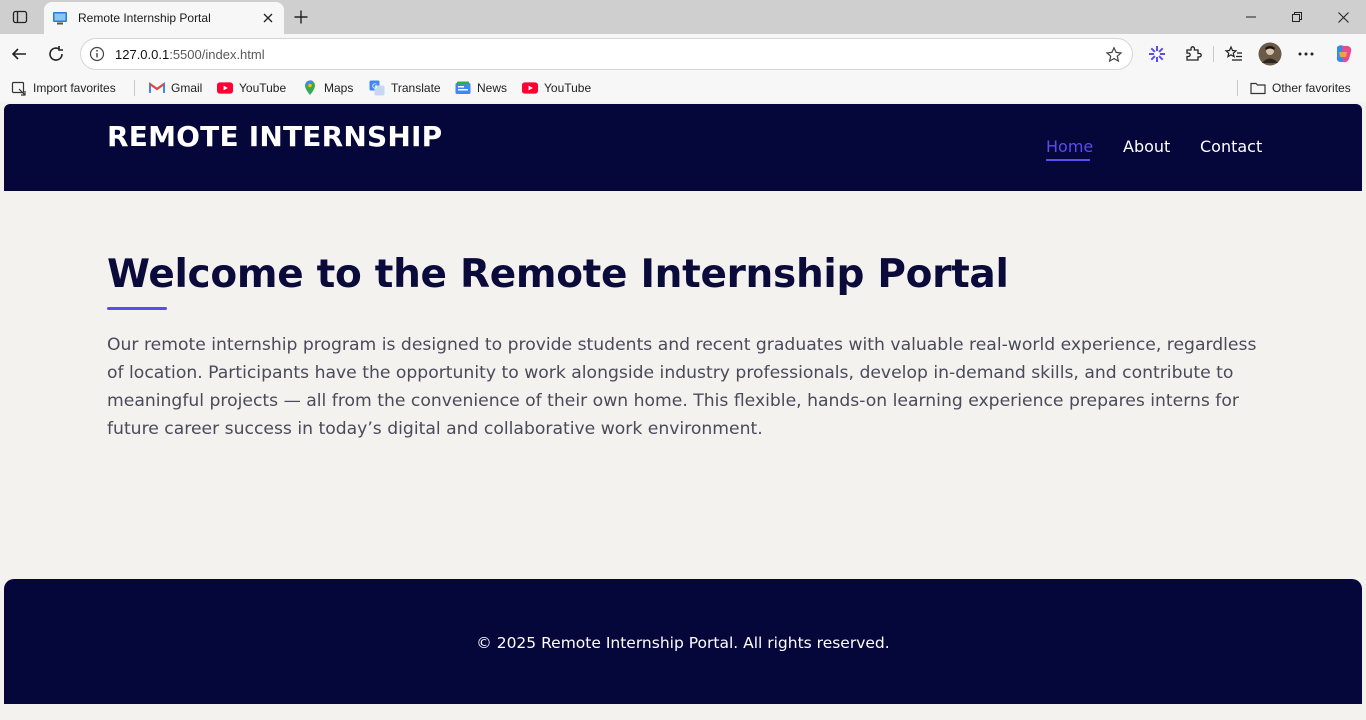 The image size is (1366, 720). I want to click on svg-text: G, so click(374, 87).